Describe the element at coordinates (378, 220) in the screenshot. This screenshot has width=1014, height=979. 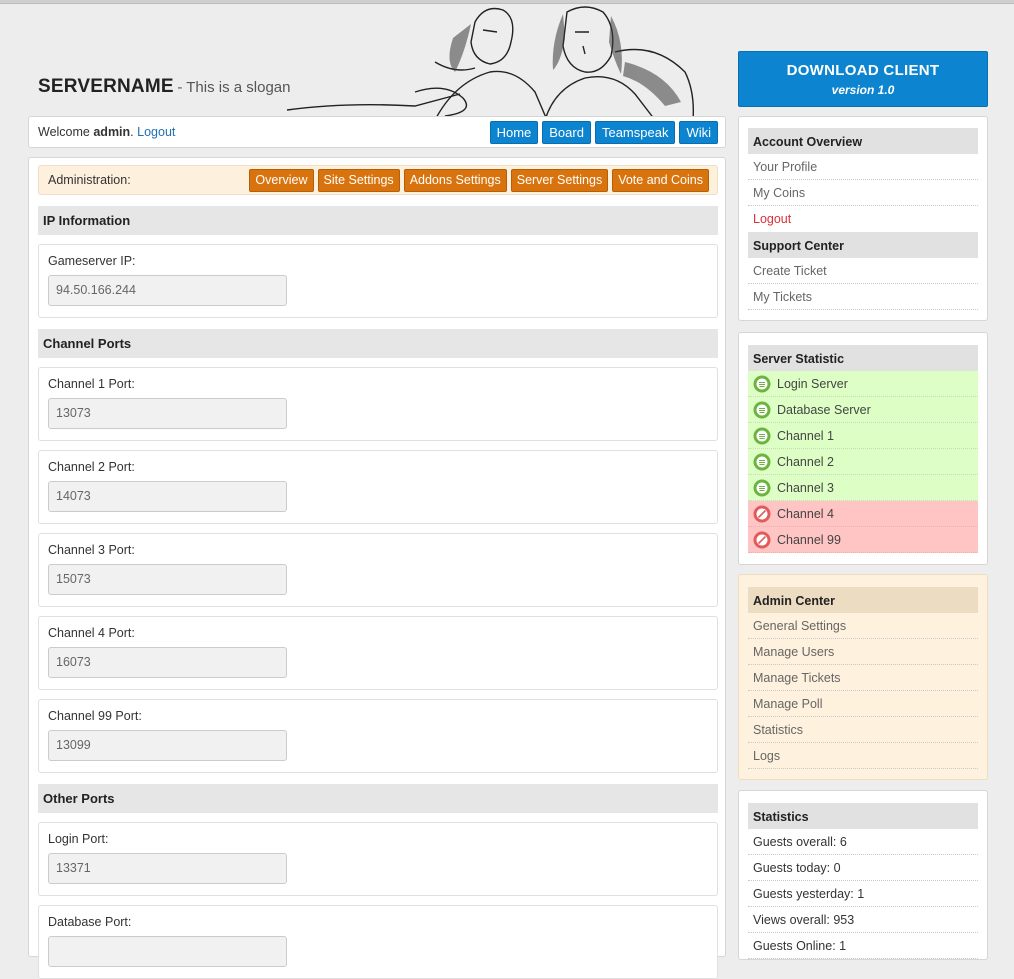
I see `section-ip-information: IP Information` at that location.